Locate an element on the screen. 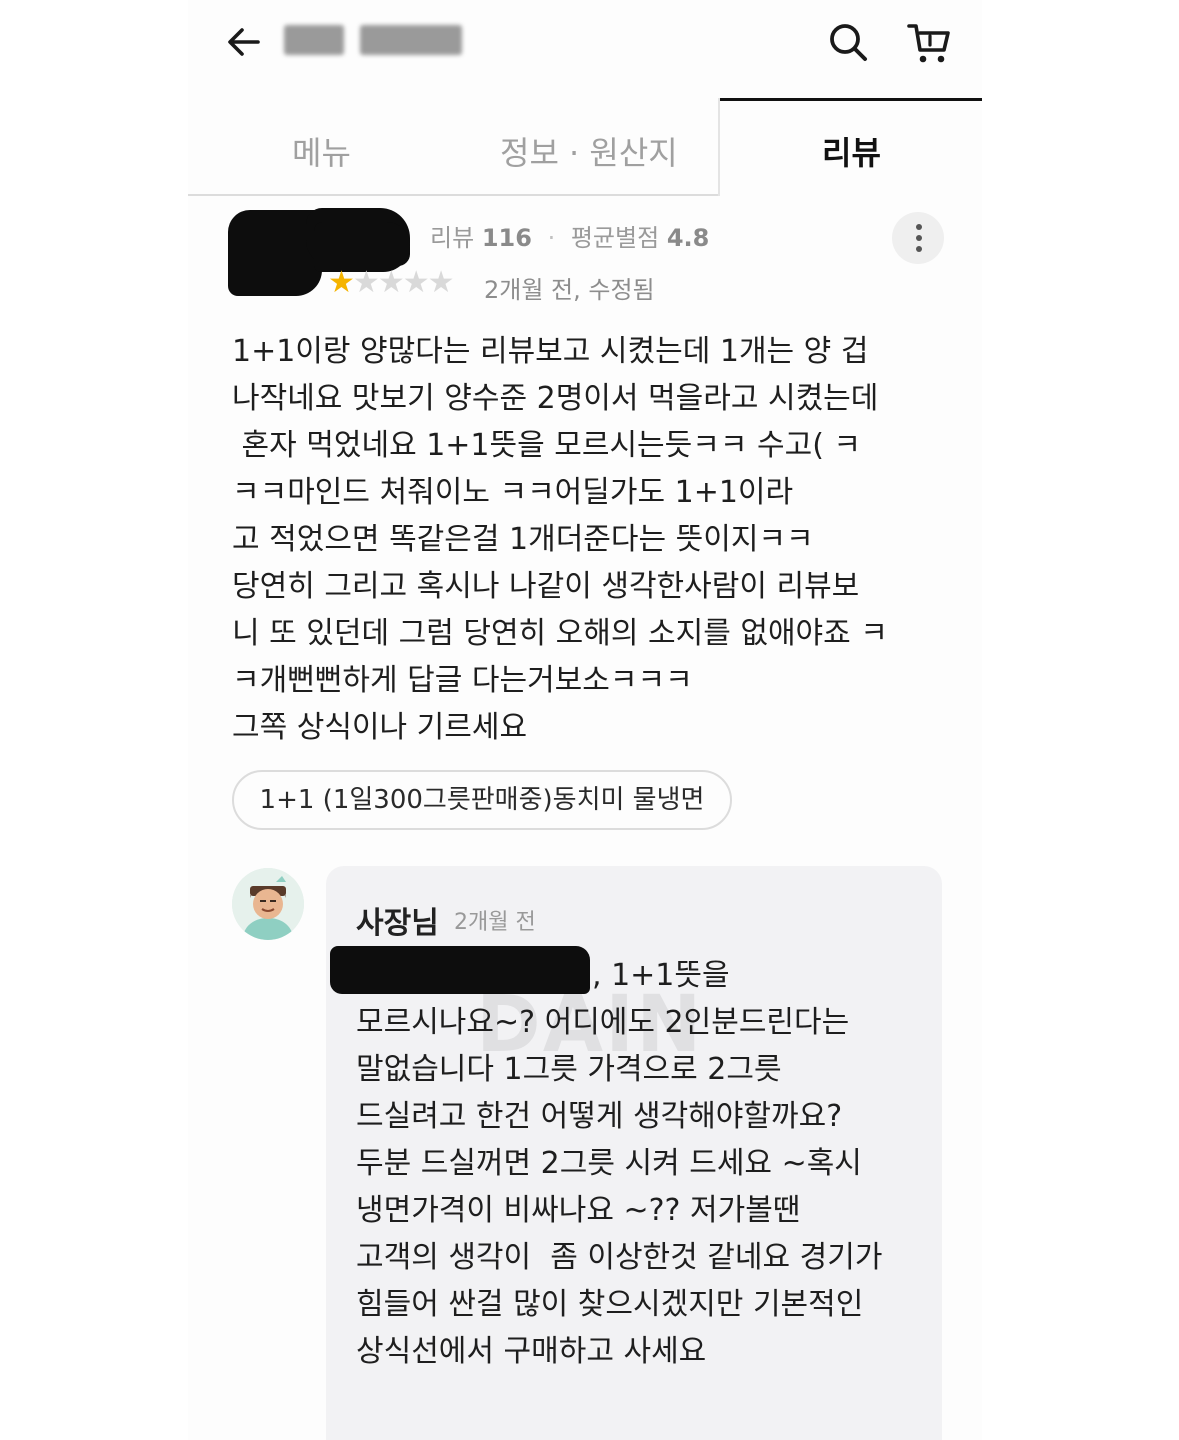  reply-line: 상식선에서 구매하고 사세요 is located at coordinates (531, 1351).